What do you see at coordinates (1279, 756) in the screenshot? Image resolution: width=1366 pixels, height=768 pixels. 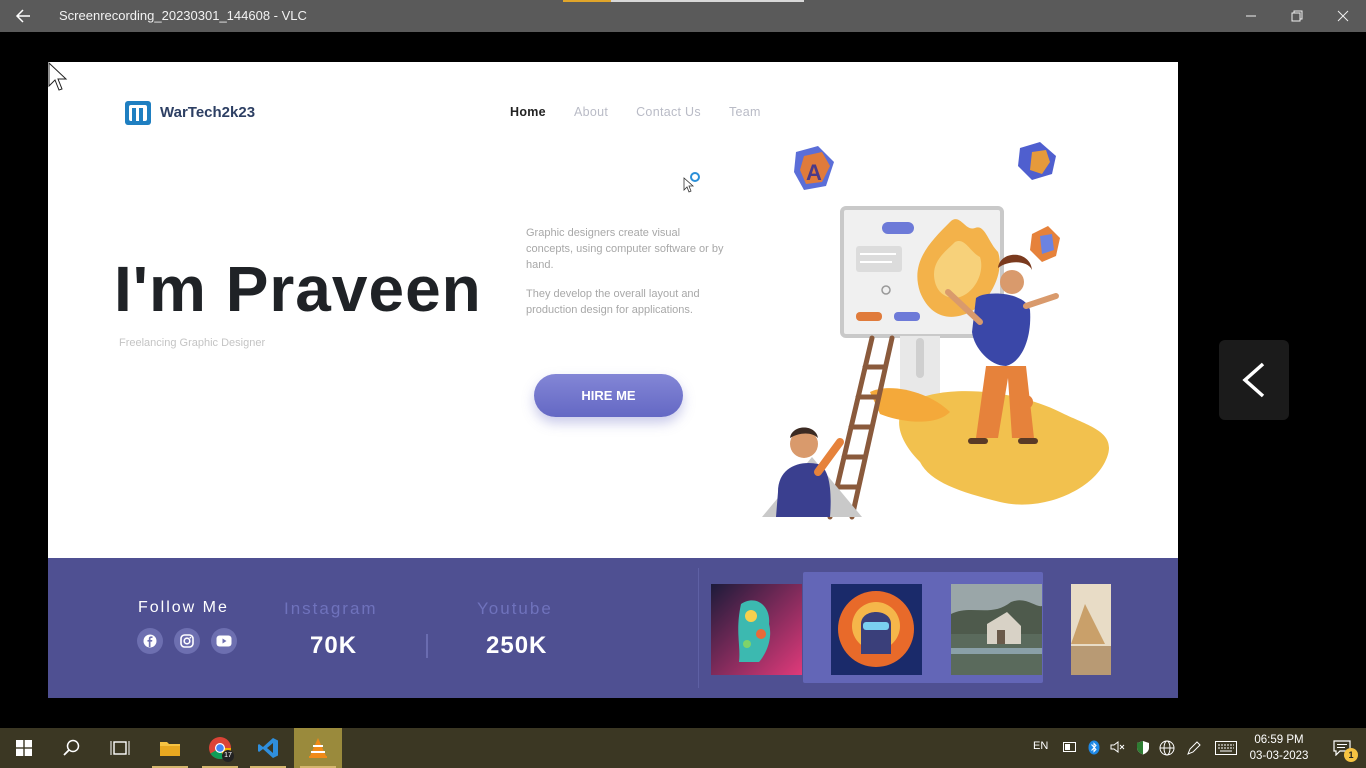 I see `clock-date: 03-03-2023` at bounding box center [1279, 756].